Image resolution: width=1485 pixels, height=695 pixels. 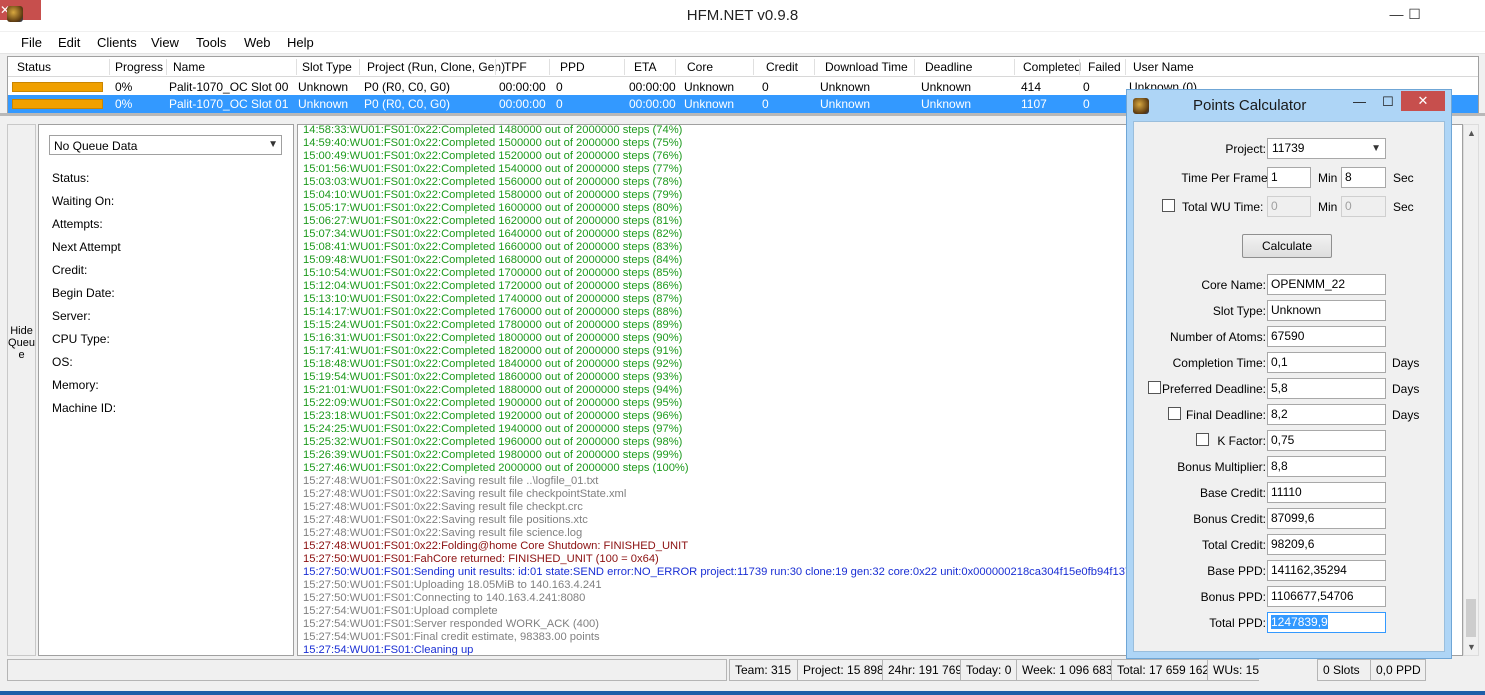 What do you see at coordinates (742, 43) in the screenshot?
I see `menu-bar: File Edit Clients View Tools Web Help` at bounding box center [742, 43].